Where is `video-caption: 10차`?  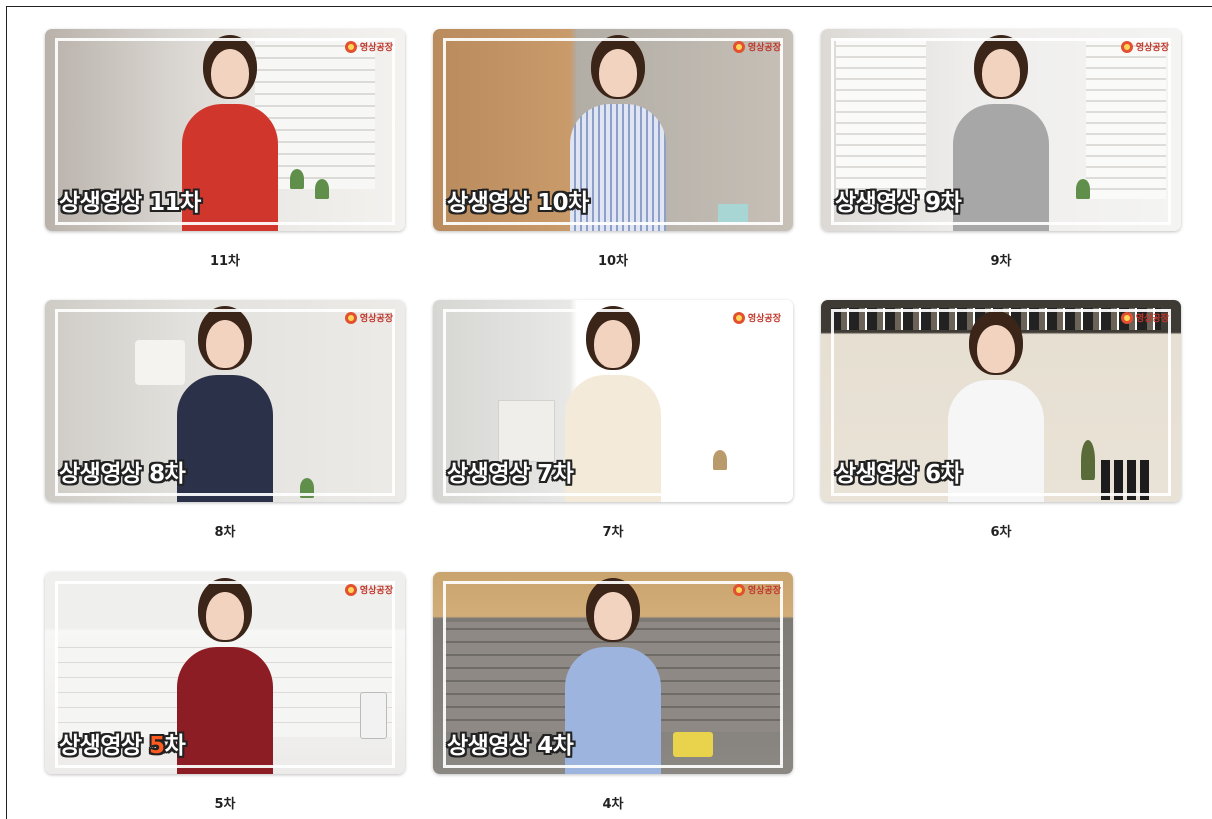 video-caption: 10차 is located at coordinates (613, 259).